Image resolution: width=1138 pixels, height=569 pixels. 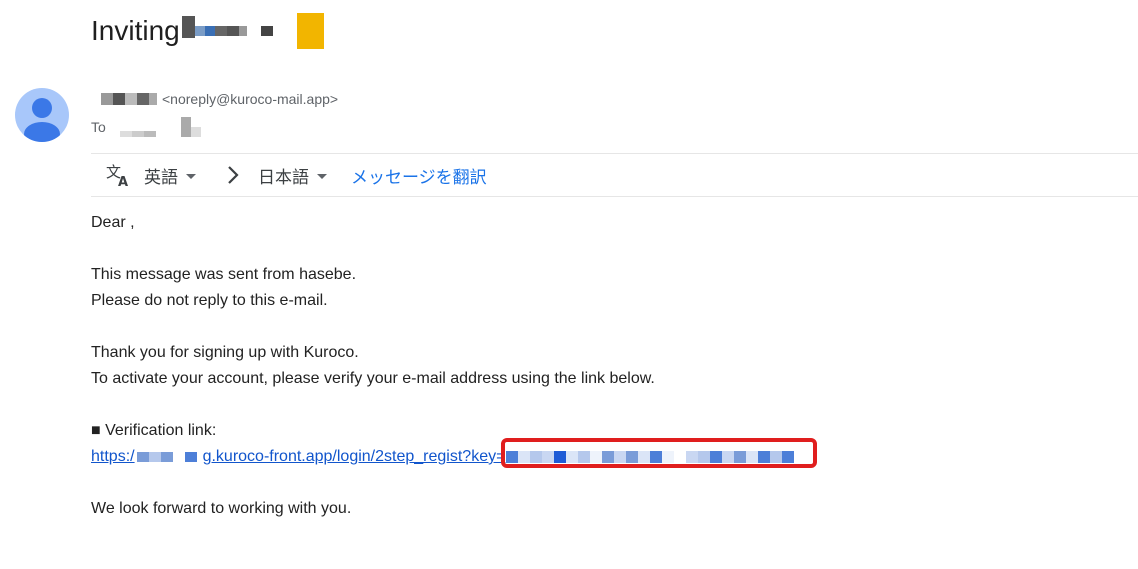 What do you see at coordinates (135, 30) in the screenshot?
I see `subject-text: Inviting` at bounding box center [135, 30].